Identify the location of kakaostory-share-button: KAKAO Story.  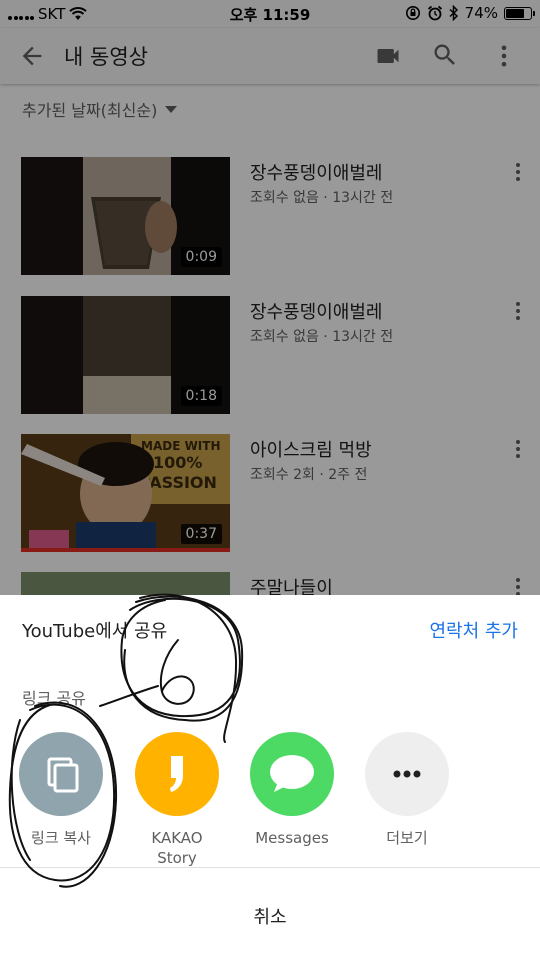
(177, 800).